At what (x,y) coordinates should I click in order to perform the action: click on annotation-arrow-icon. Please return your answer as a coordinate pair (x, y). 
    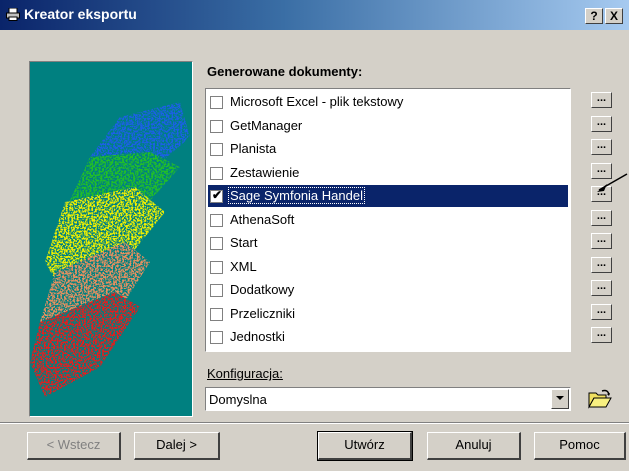
    Looking at the image, I should click on (612, 182).